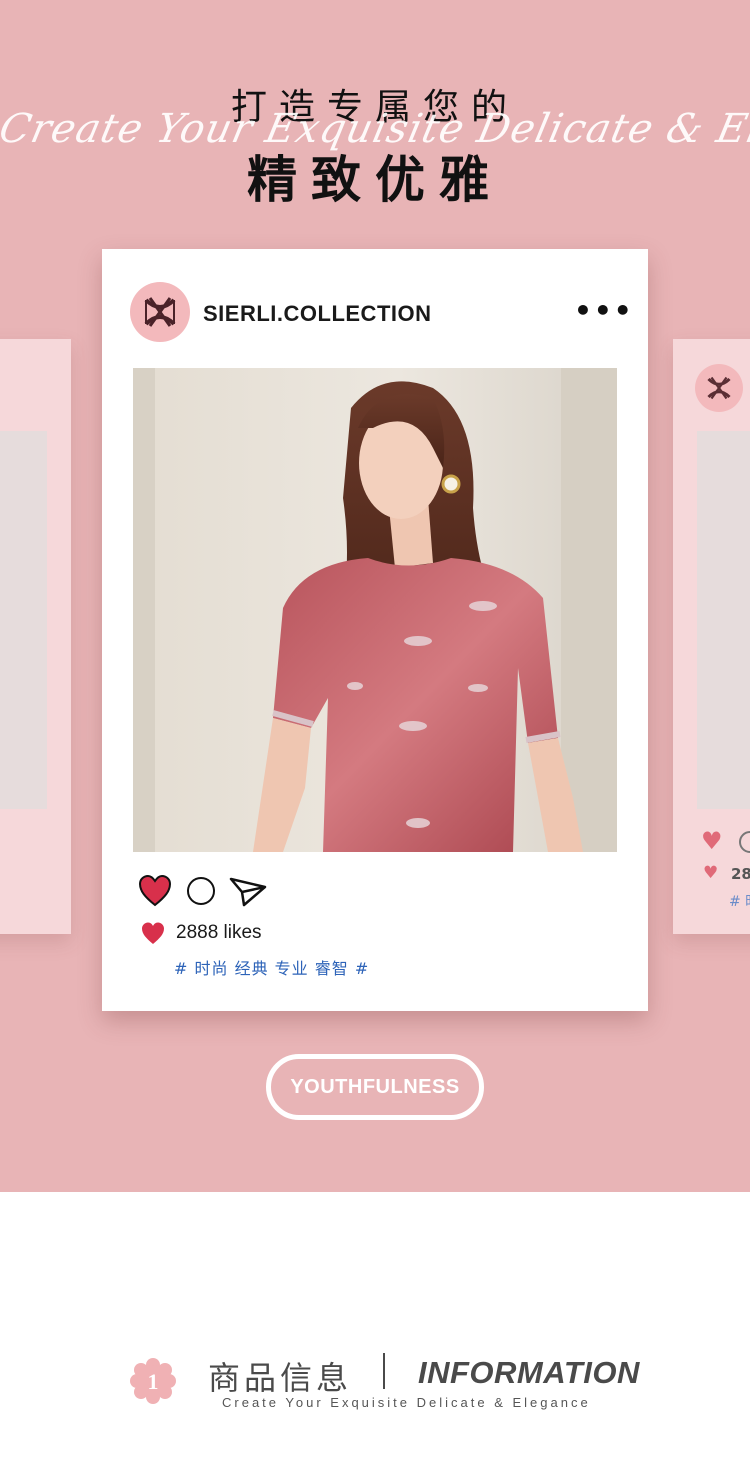  What do you see at coordinates (384, 1371) in the screenshot?
I see `section-divider` at bounding box center [384, 1371].